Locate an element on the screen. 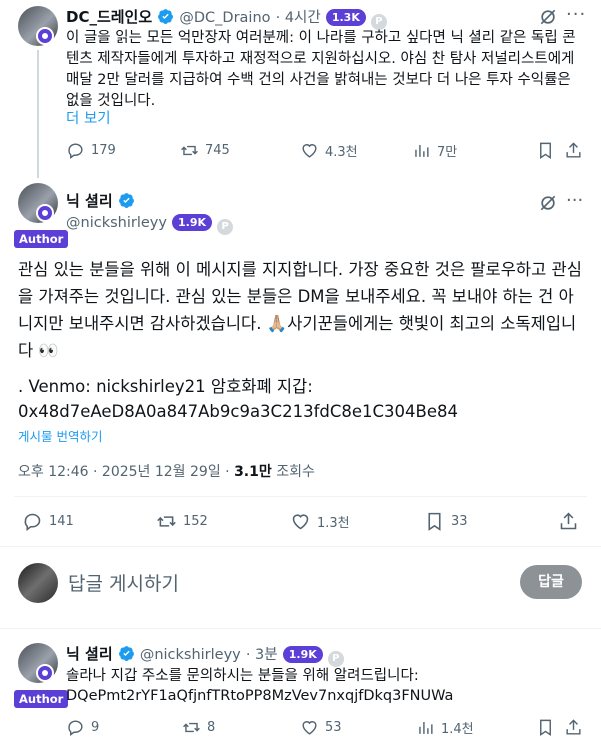  action-bar: 9 8 53 1.4천 is located at coordinates (326, 728).